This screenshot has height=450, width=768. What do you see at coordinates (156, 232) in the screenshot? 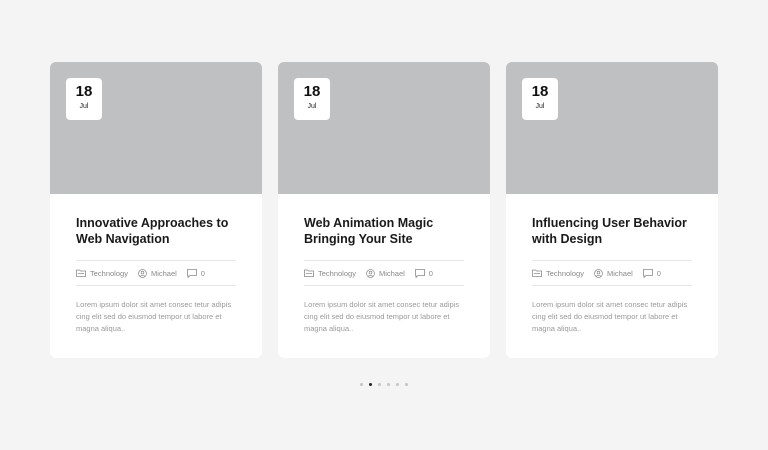
I see `post-title: Innovative Approaches to Web Navigation` at bounding box center [156, 232].